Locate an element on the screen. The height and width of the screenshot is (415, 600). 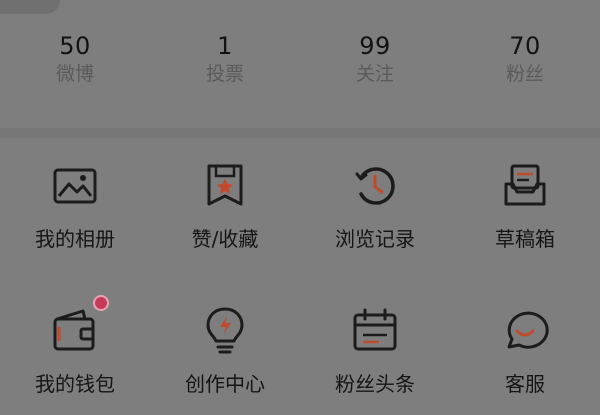
stat-followers: 70 粉丝 is located at coordinates (525, 59).